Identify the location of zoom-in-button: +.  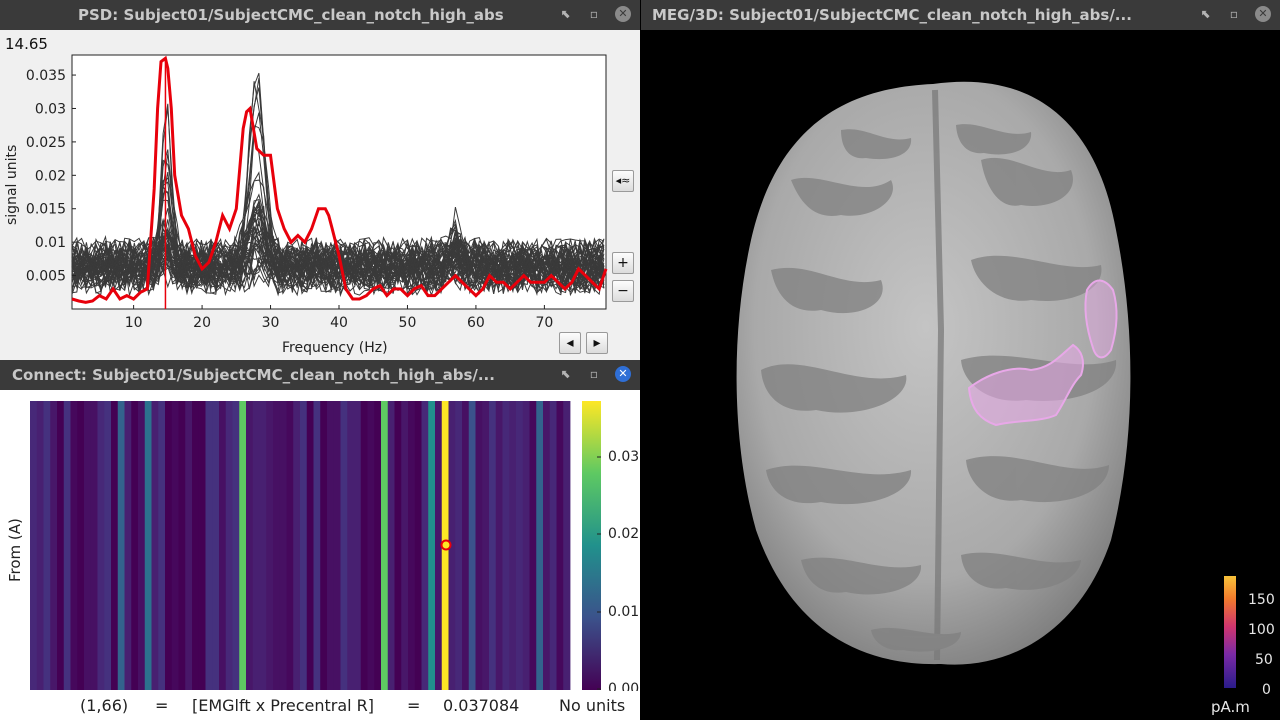
(623, 263).